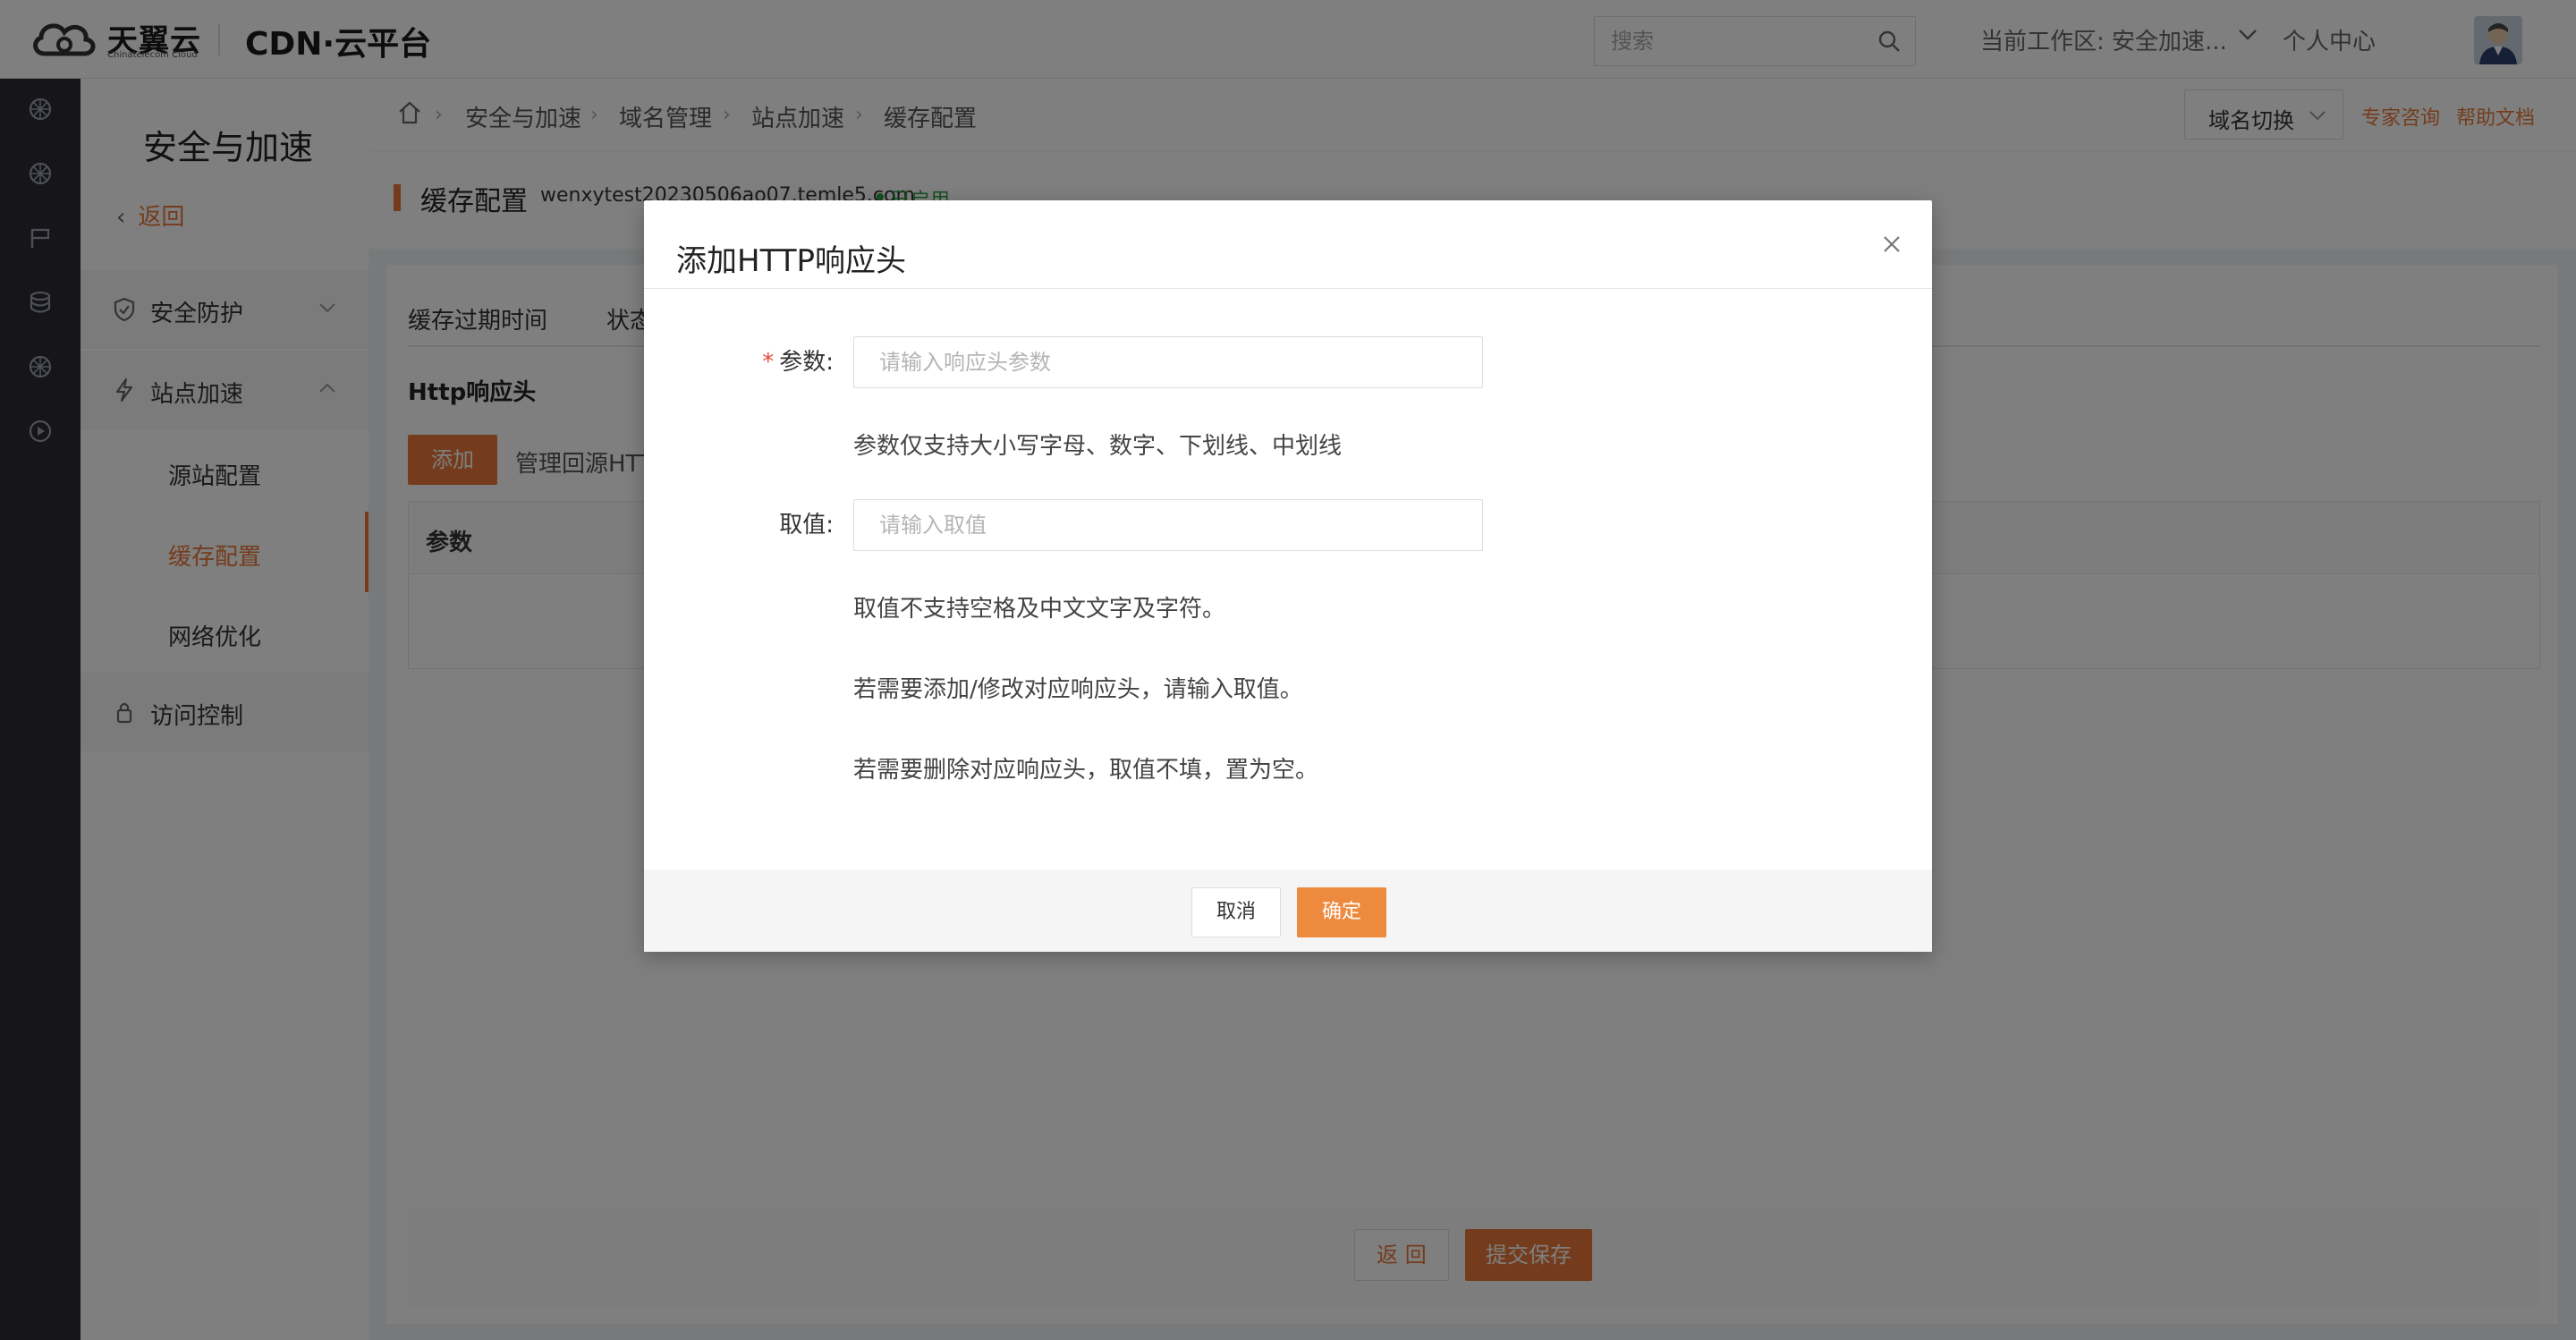 This screenshot has width=2576, height=1340. I want to click on param-label: * 参数:, so click(762, 360).